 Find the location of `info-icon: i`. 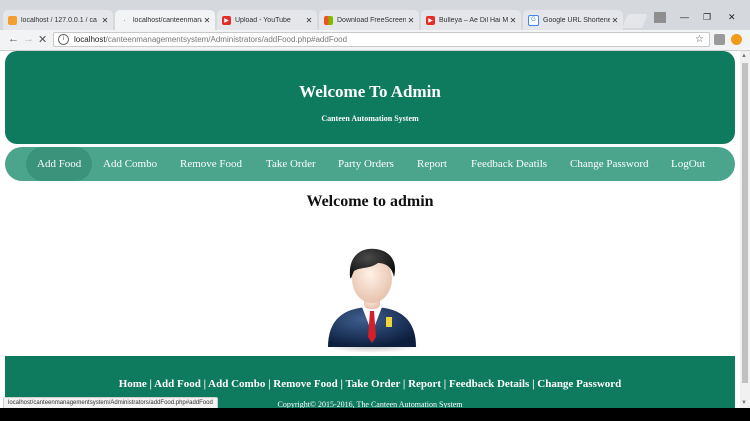

info-icon: i is located at coordinates (63, 39).